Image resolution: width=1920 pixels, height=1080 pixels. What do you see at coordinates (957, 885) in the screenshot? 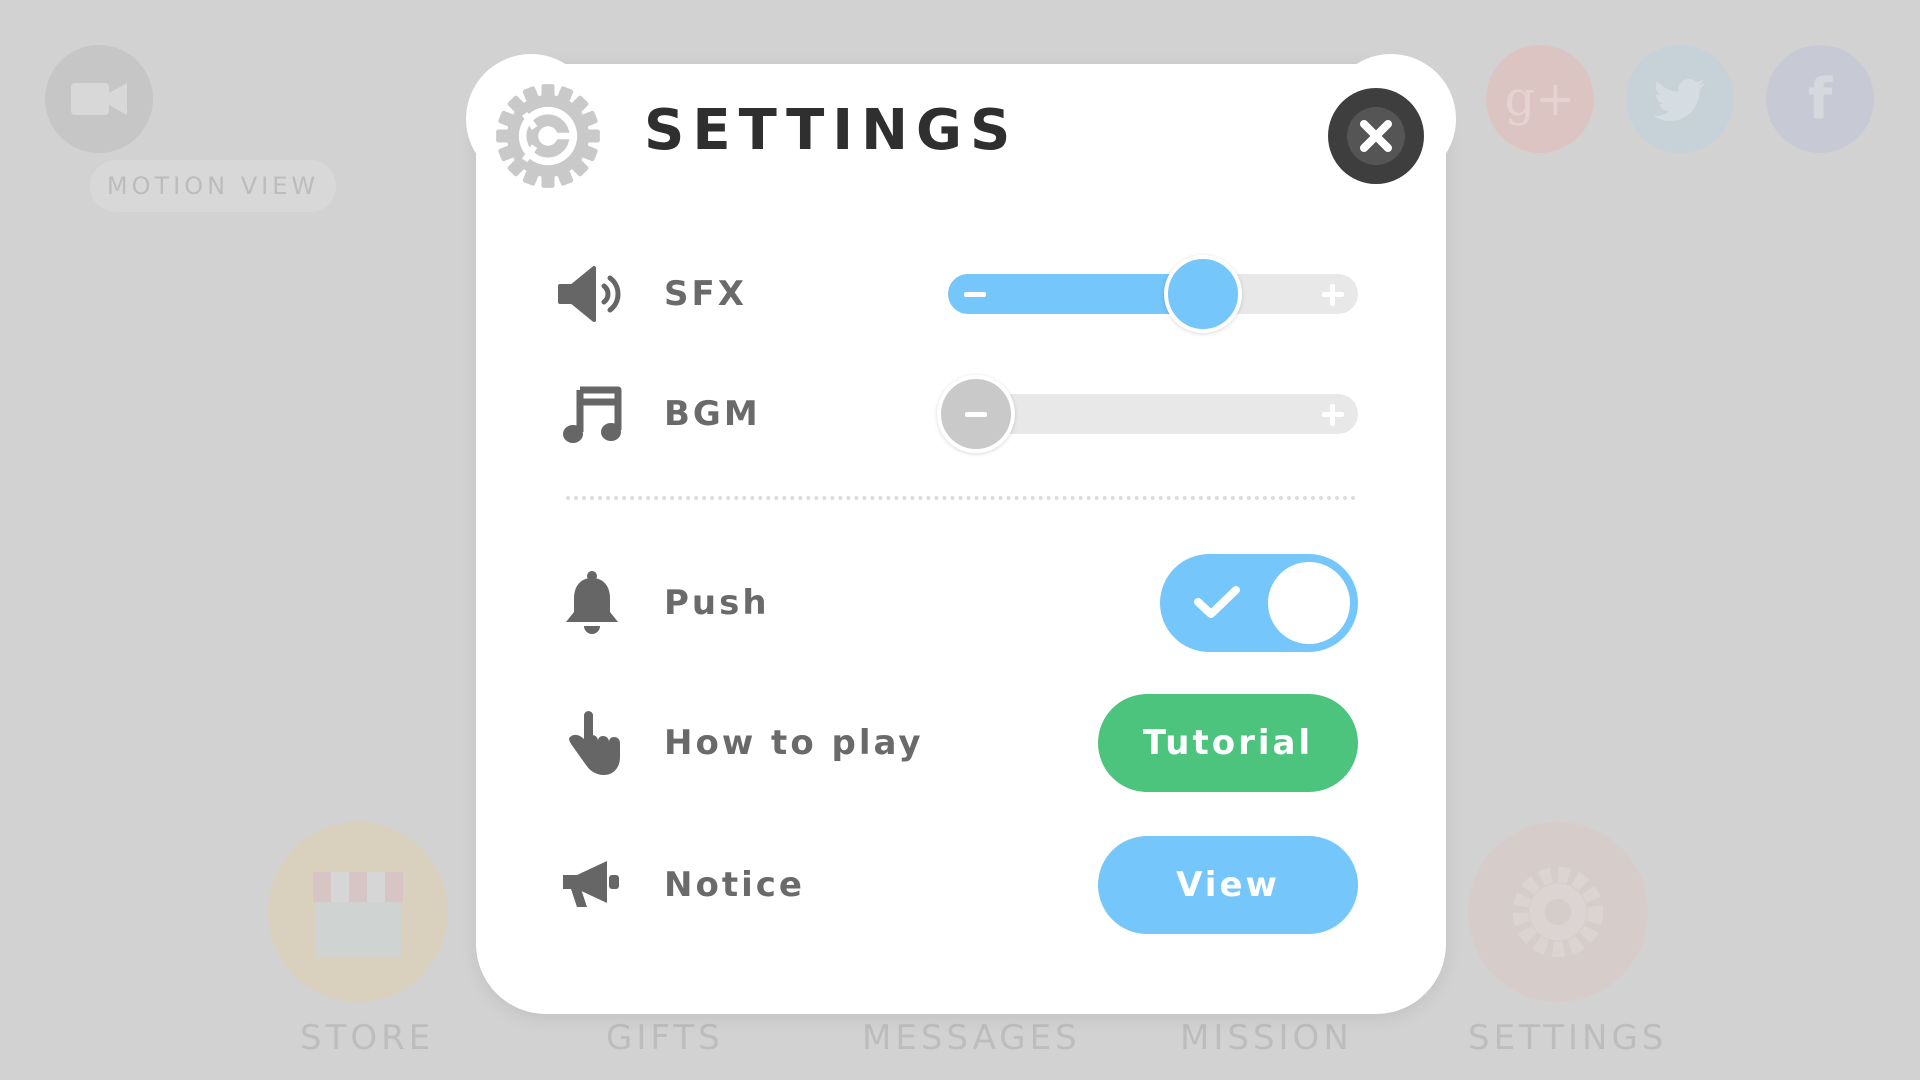
I see `notice-row: Notice View` at bounding box center [957, 885].